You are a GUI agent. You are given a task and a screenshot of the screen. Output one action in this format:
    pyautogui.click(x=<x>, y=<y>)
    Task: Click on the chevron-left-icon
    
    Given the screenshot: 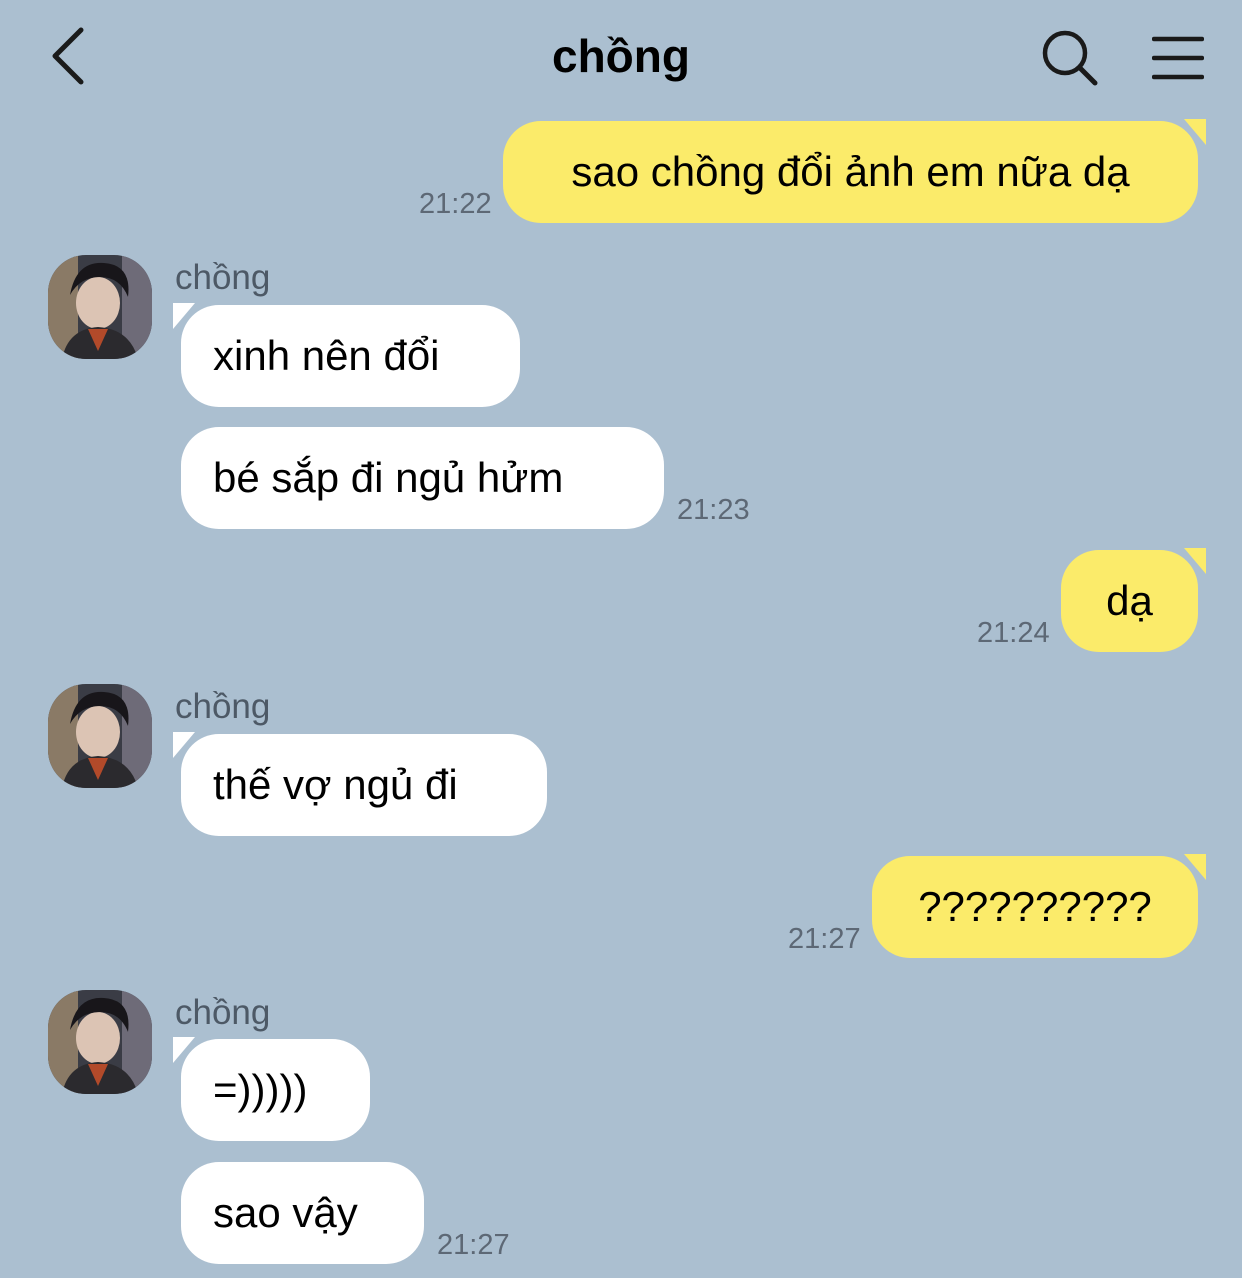 What is the action you would take?
    pyautogui.click(x=68, y=56)
    